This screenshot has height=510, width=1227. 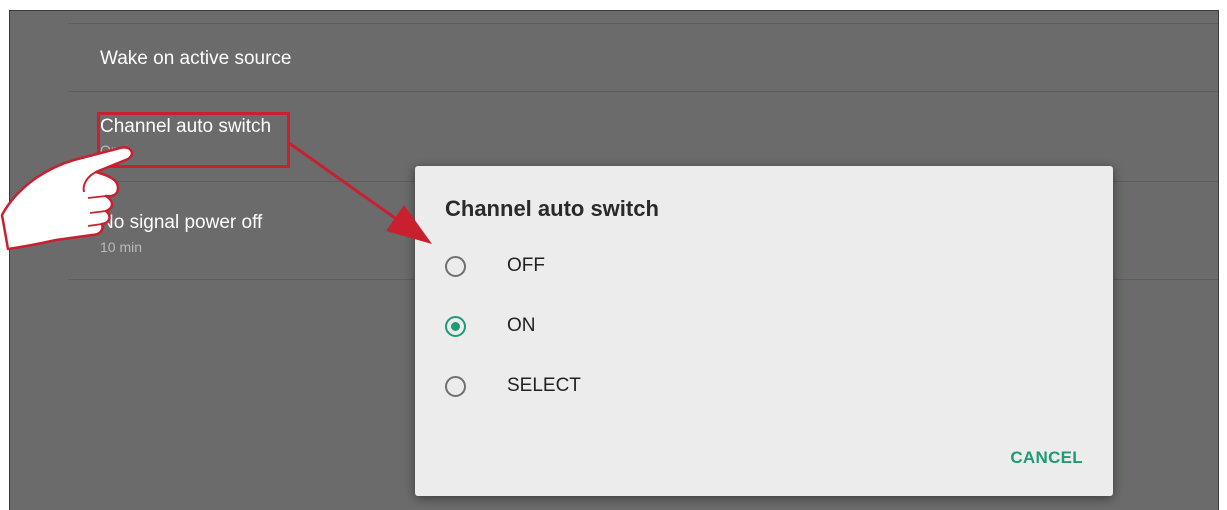 I want to click on option-label: ON, so click(x=521, y=325).